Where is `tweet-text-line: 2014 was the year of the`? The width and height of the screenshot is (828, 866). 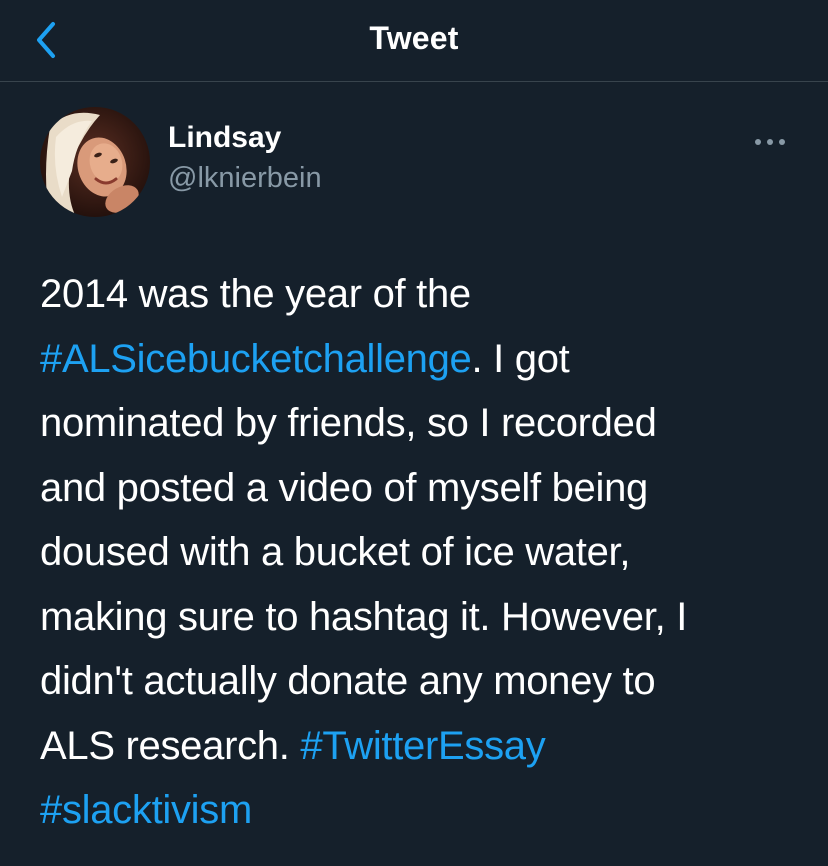 tweet-text-line: 2014 was the year of the is located at coordinates (420, 294).